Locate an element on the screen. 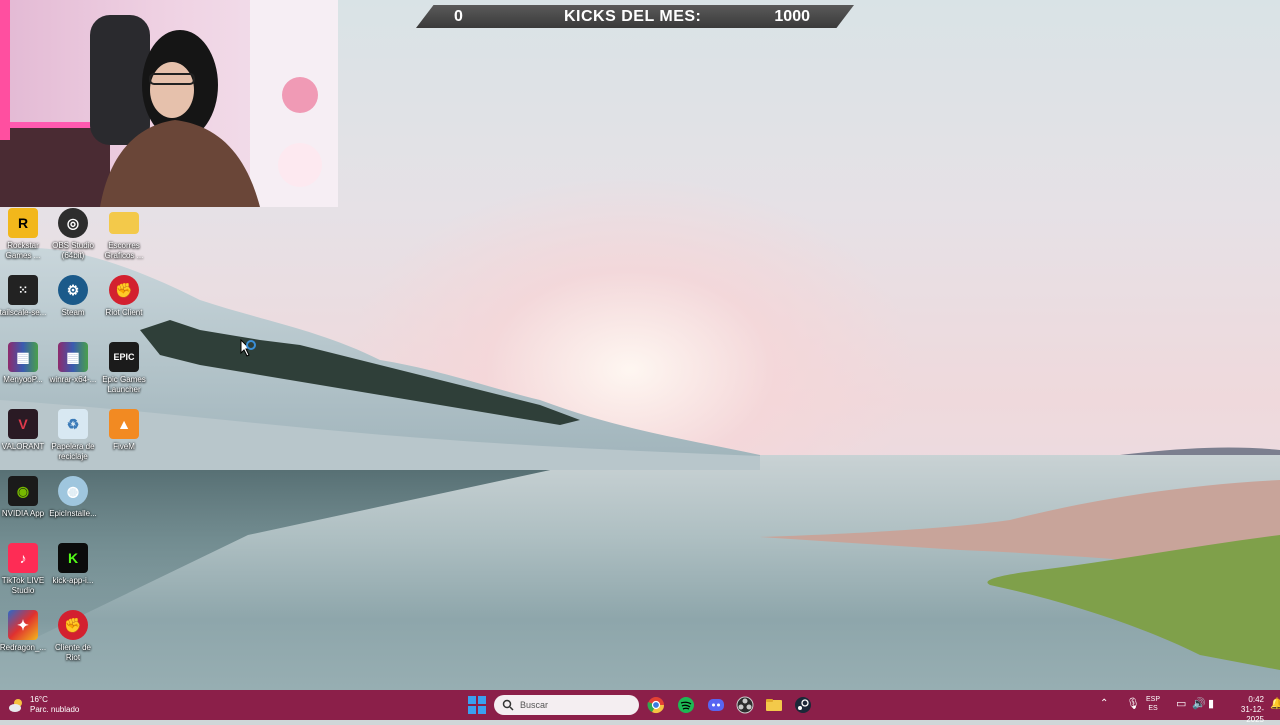 The height and width of the screenshot is (725, 1280). kicks-title: KICKS DEL MES: is located at coordinates (633, 16).